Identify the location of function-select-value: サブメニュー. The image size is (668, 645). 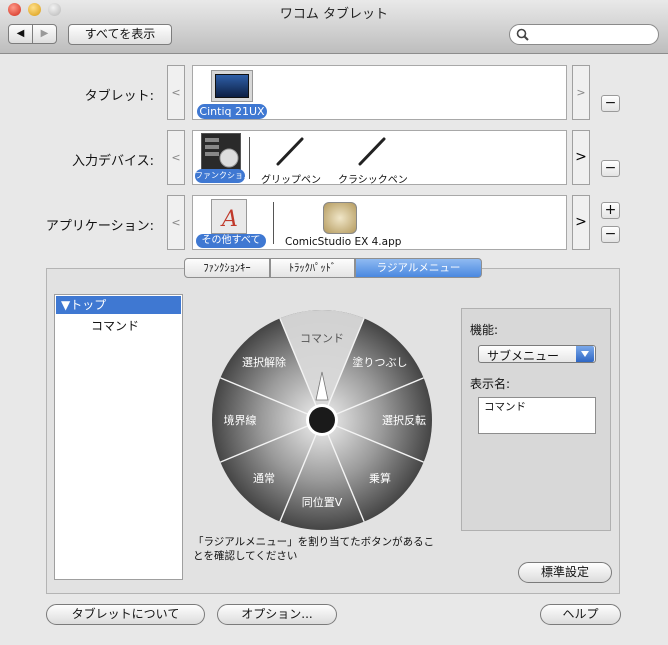
(523, 356).